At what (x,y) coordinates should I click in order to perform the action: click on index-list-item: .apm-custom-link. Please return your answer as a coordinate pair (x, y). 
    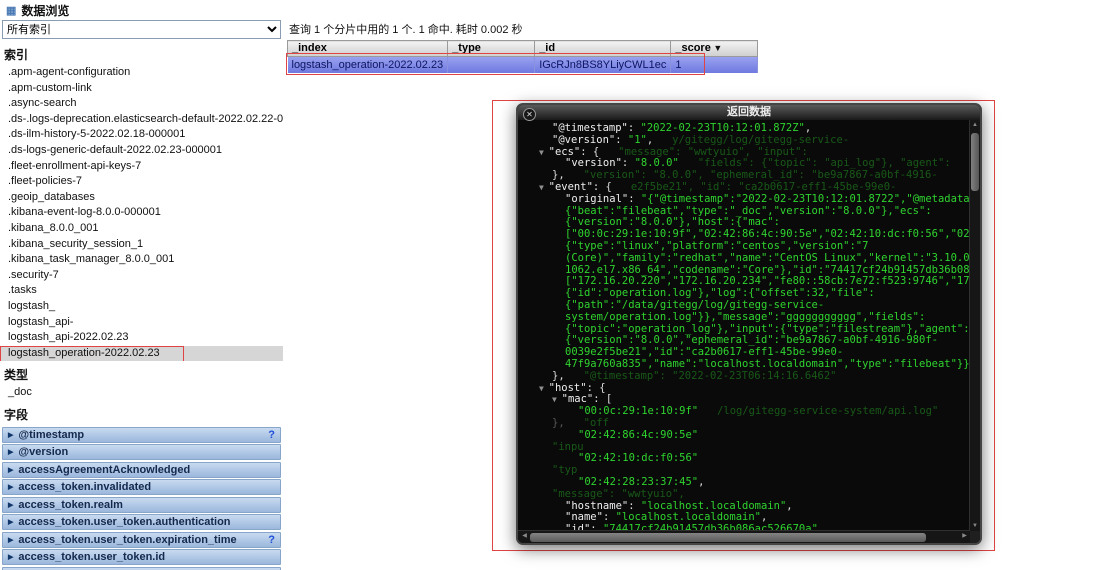
    Looking at the image, I should click on (141, 89).